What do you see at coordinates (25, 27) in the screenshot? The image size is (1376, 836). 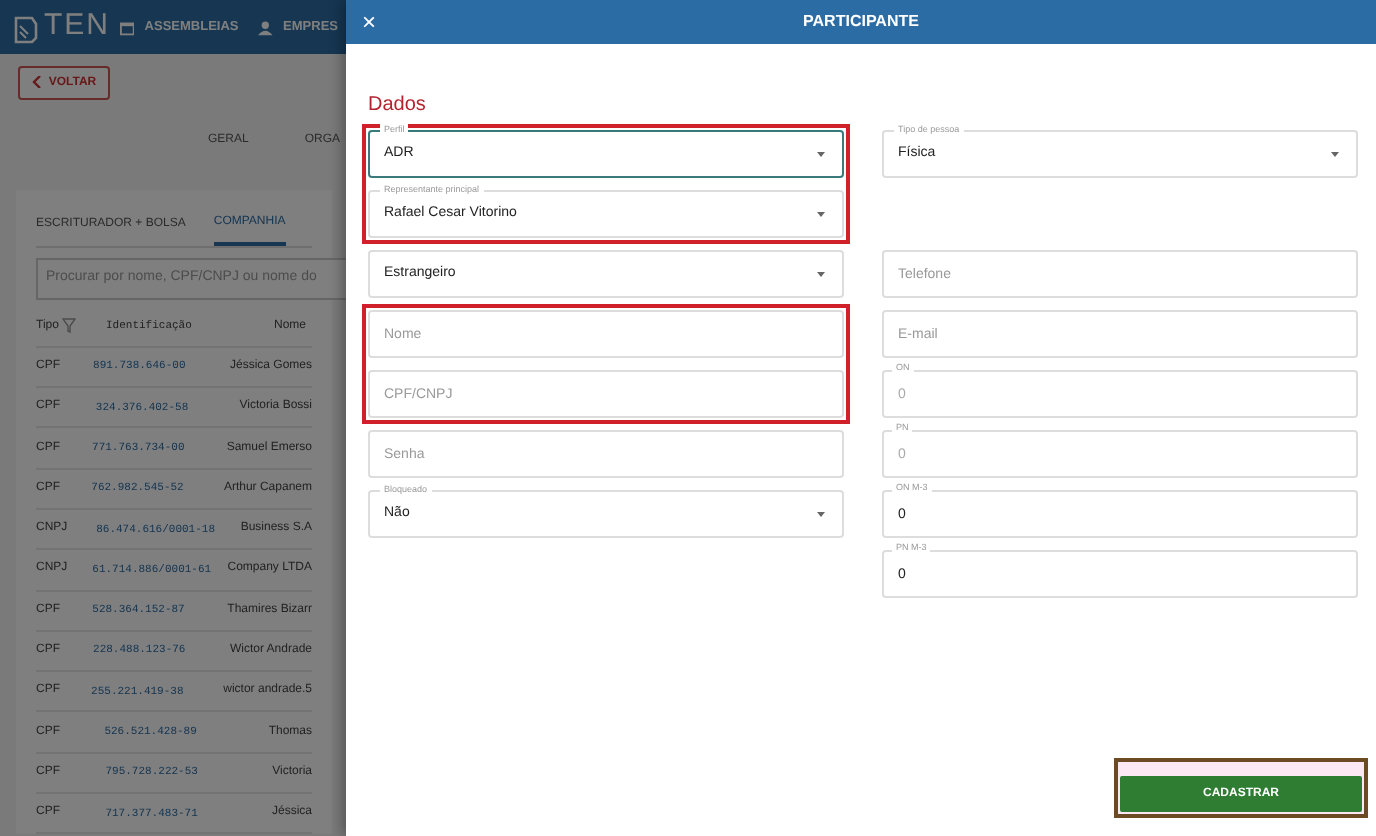 I see `logo-icon` at bounding box center [25, 27].